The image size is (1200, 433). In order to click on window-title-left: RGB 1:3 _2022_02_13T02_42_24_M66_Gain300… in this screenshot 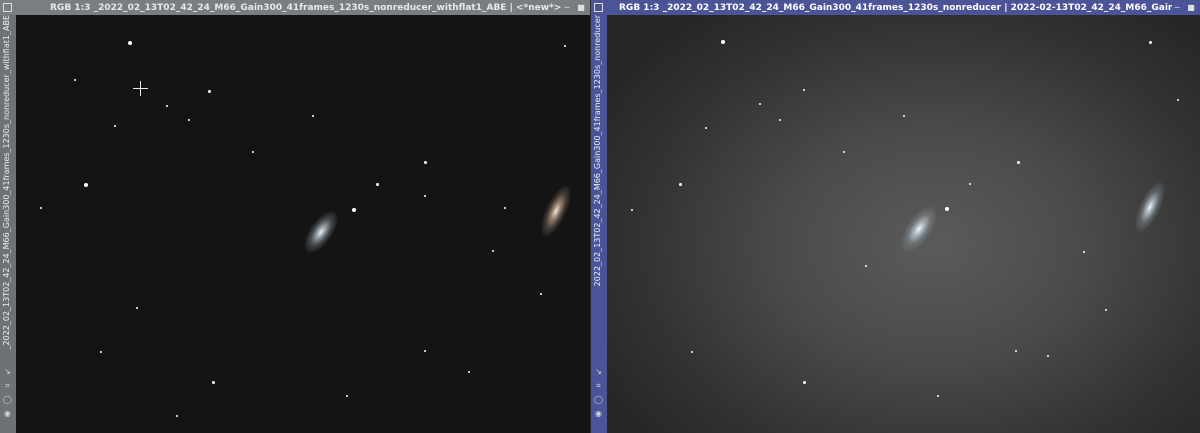, I will do `click(306, 7)`.